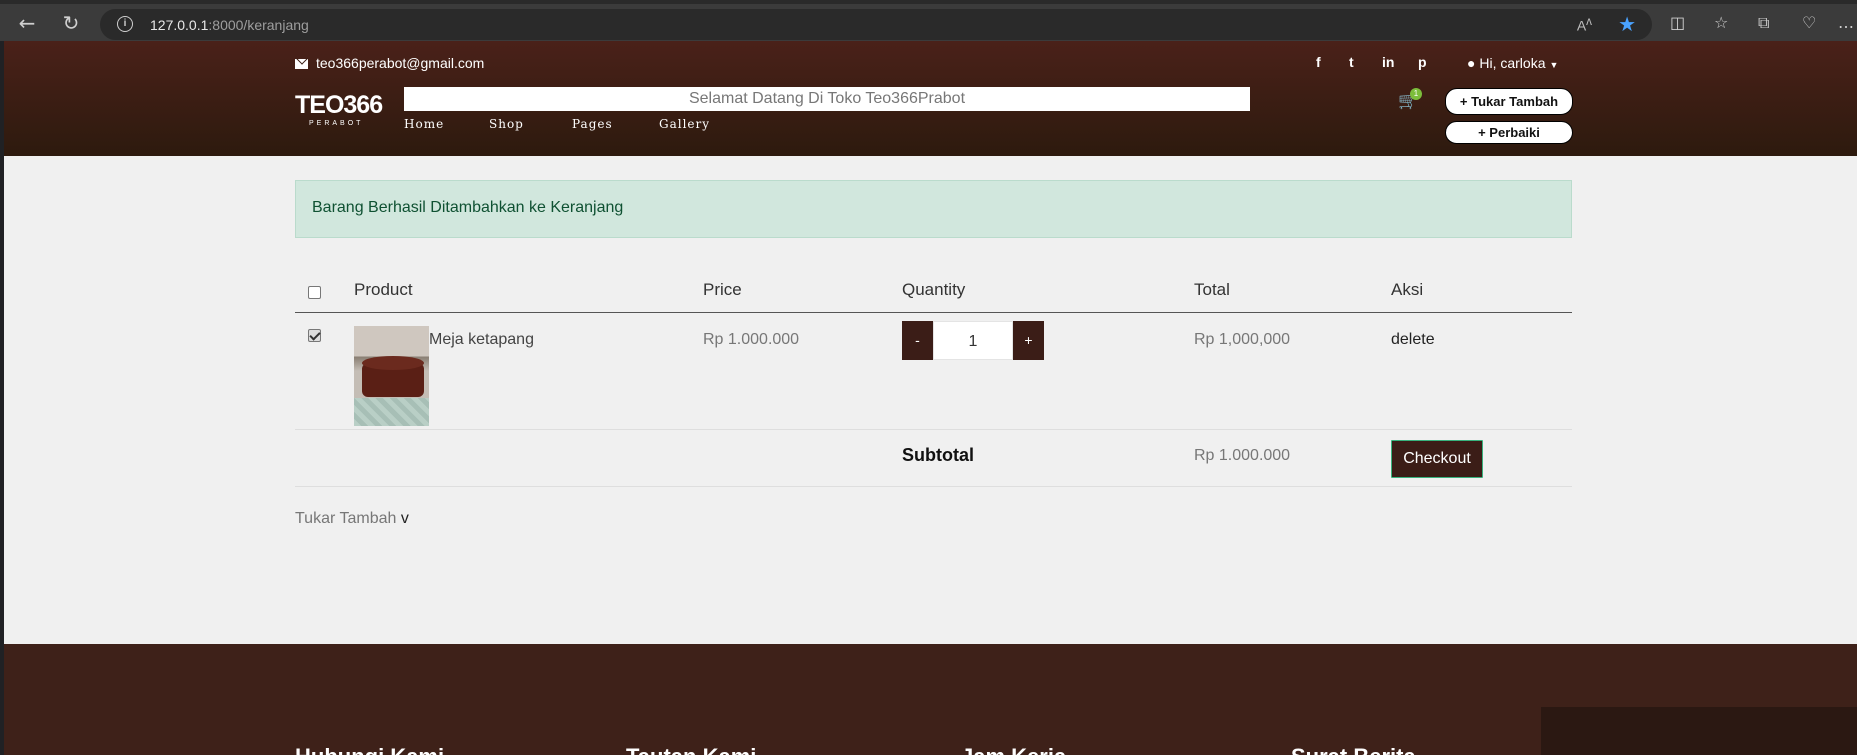 The width and height of the screenshot is (1857, 755). I want to click on info-icon: i, so click(125, 24).